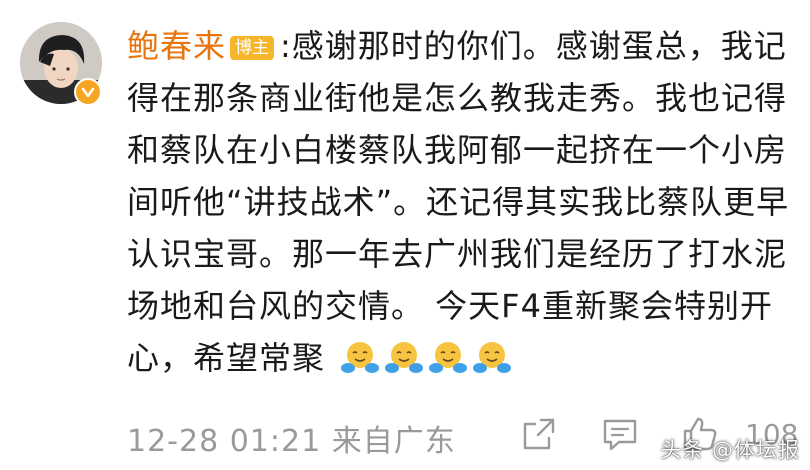 Image resolution: width=810 pixels, height=470 pixels. I want to click on share-icon, so click(539, 436).